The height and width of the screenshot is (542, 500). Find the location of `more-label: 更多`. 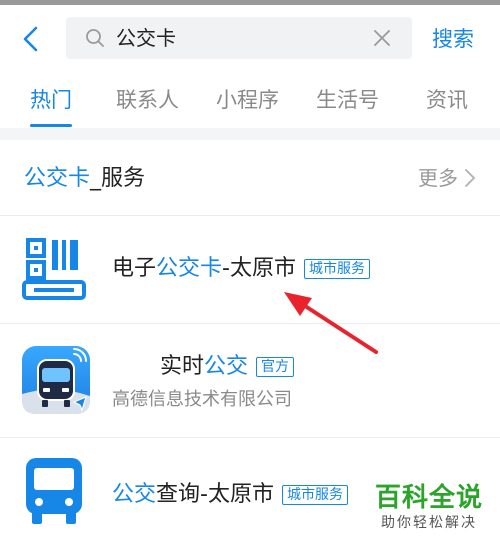

more-label: 更多 is located at coordinates (438, 178).